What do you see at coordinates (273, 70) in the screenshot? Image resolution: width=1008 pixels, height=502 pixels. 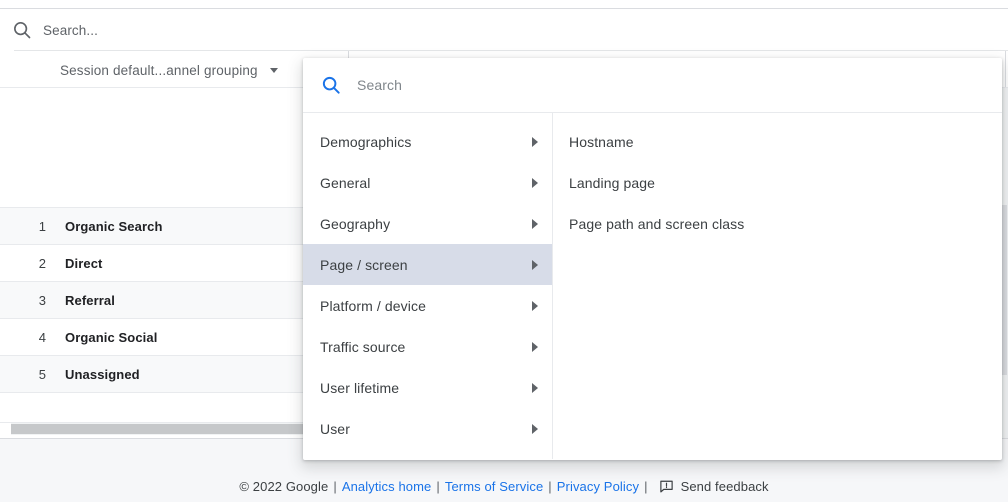 I see `chevron-down-icon` at bounding box center [273, 70].